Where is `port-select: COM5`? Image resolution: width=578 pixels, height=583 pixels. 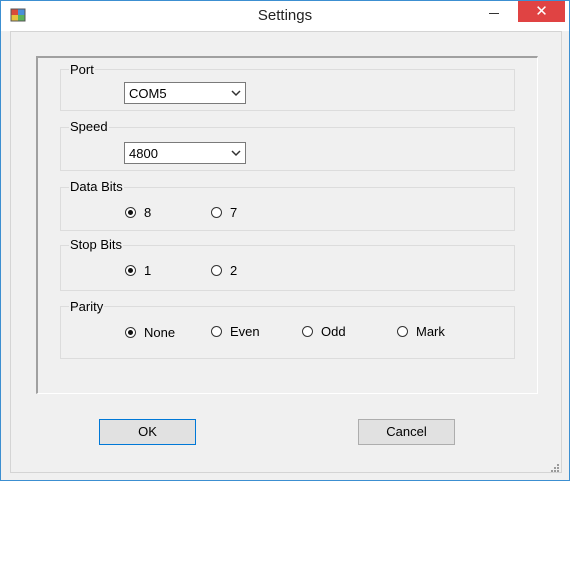
port-select: COM5 is located at coordinates (185, 93).